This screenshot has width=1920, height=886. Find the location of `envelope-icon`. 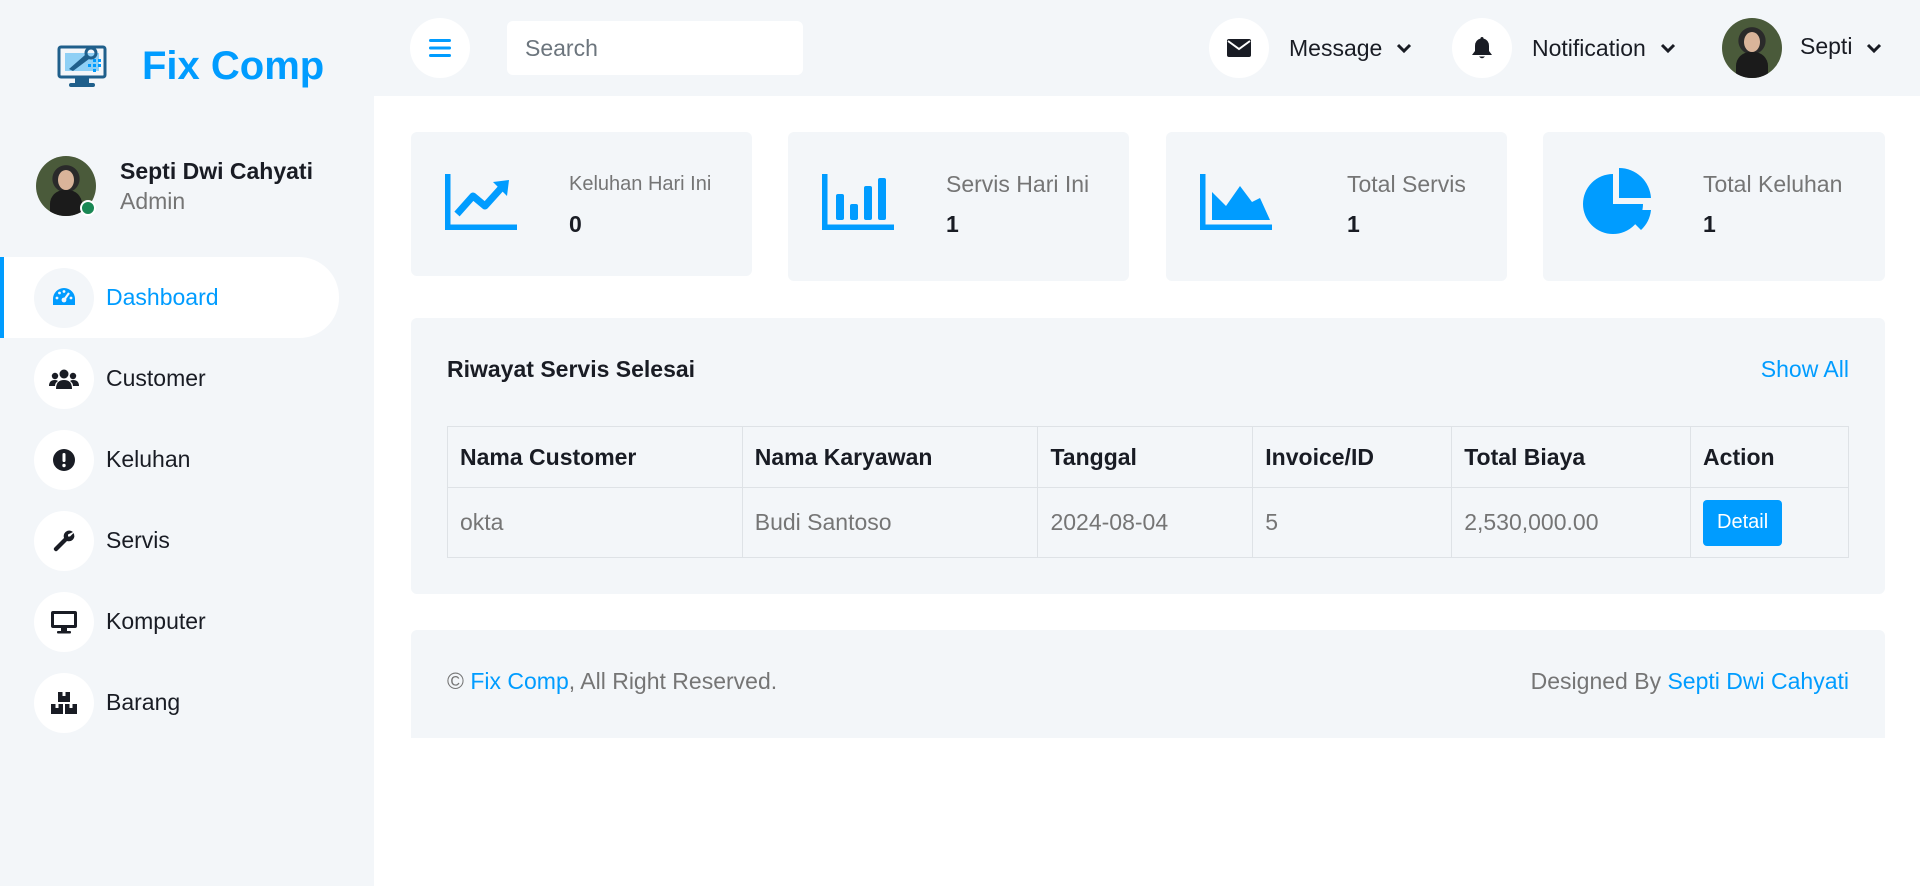

envelope-icon is located at coordinates (1239, 48).